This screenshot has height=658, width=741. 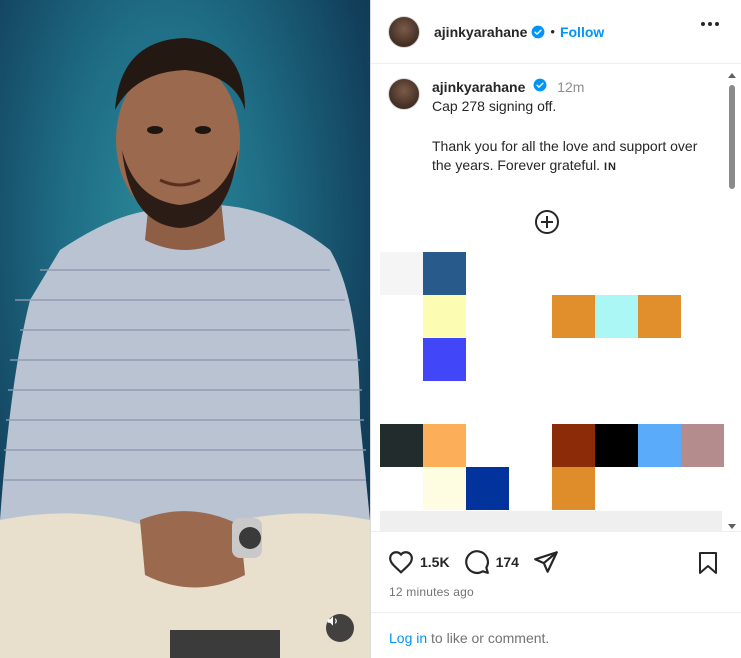 I want to click on share-icon, so click(x=546, y=562).